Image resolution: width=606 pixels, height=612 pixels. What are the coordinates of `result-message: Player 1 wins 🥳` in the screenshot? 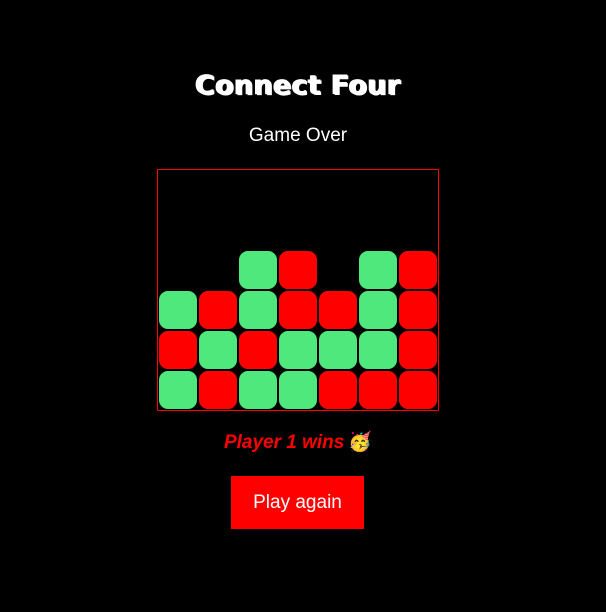 It's located at (298, 443).